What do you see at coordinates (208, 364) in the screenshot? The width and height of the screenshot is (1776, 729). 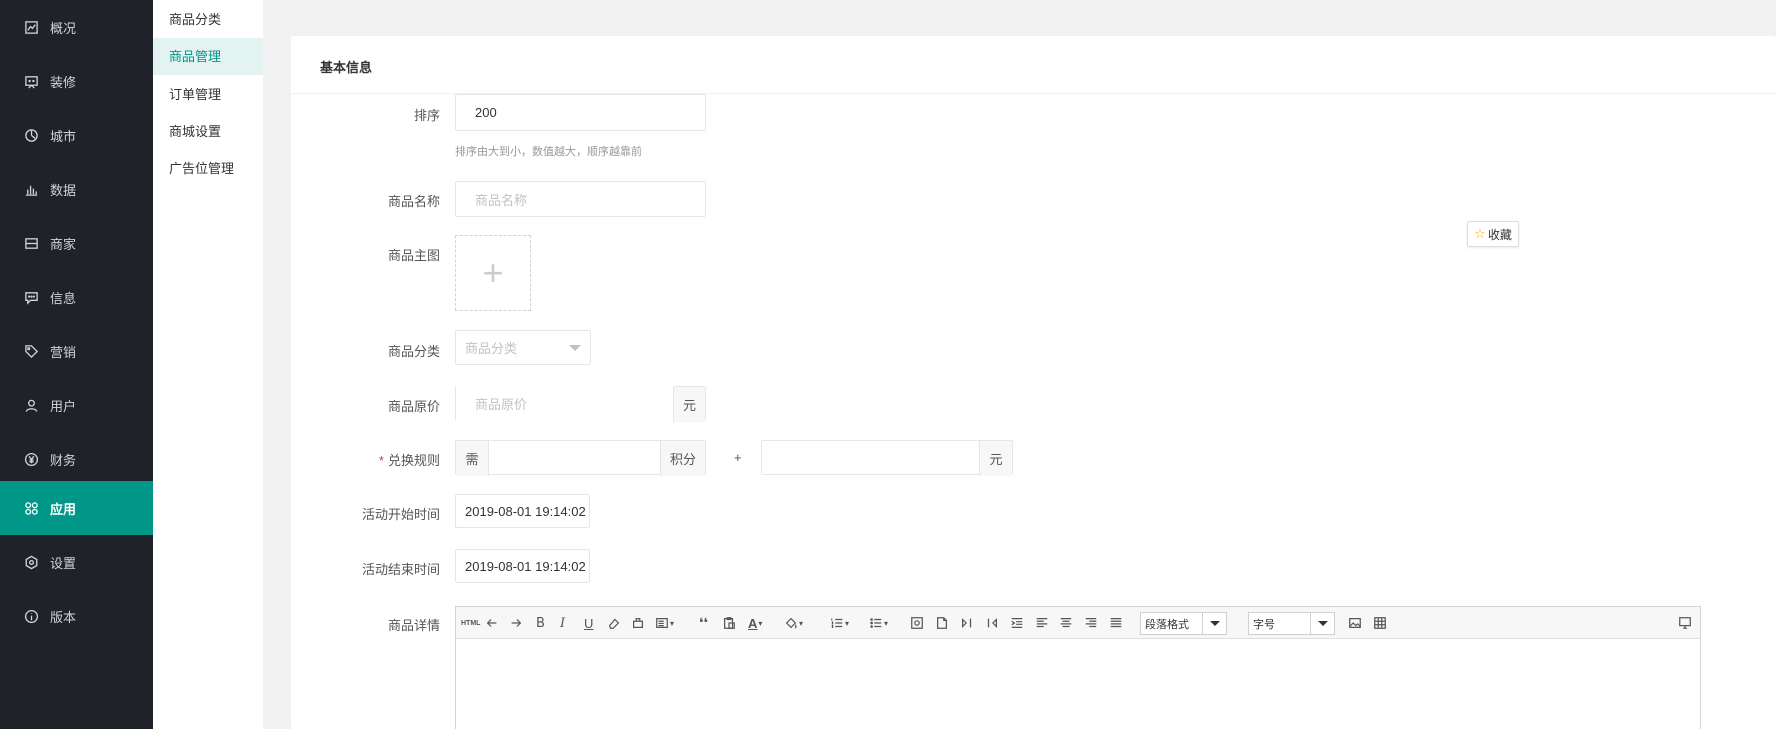 I see `sub-menu: 商品分类 商品管理 订单管理 商城设置 广告位管理` at bounding box center [208, 364].